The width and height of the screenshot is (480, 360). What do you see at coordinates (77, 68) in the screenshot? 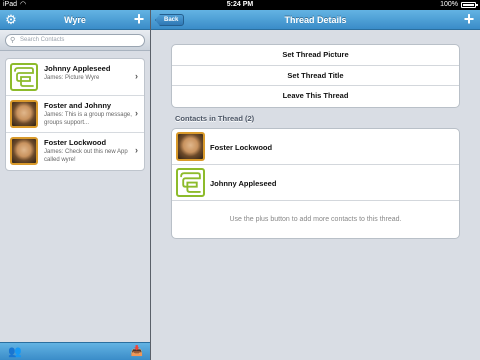
I see `conversation-name: Johnny Appleseed` at bounding box center [77, 68].